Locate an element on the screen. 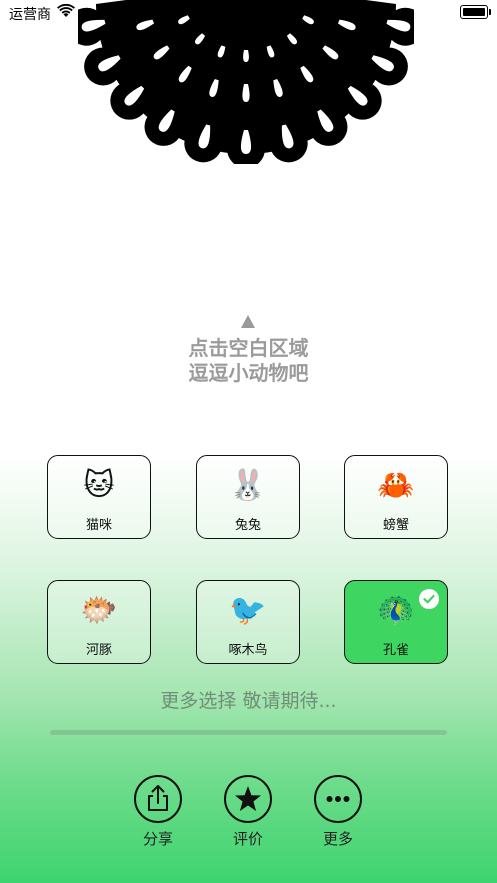 The image size is (497, 883). more-label: 更多 is located at coordinates (337, 839).